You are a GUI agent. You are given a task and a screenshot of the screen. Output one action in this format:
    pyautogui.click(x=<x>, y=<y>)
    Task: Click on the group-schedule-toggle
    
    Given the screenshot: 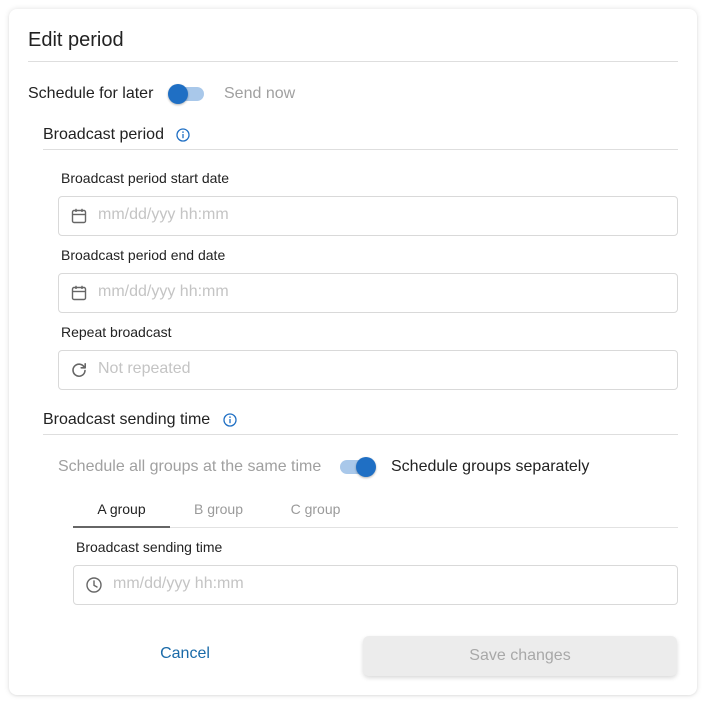 What is the action you would take?
    pyautogui.click(x=357, y=466)
    